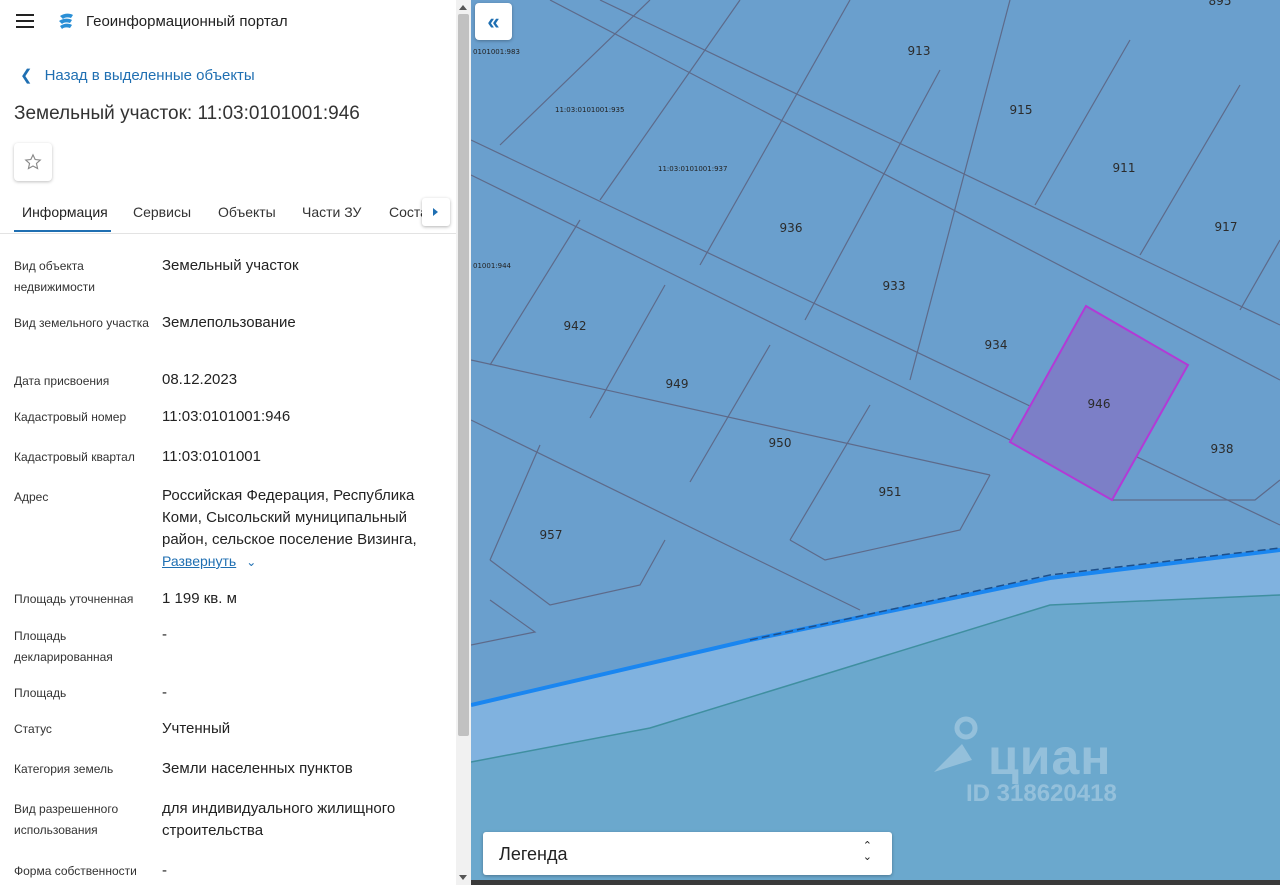 The height and width of the screenshot is (885, 1280). What do you see at coordinates (867, 851) in the screenshot?
I see `expand-collapse-icon: ⌃ ⌄` at bounding box center [867, 851].